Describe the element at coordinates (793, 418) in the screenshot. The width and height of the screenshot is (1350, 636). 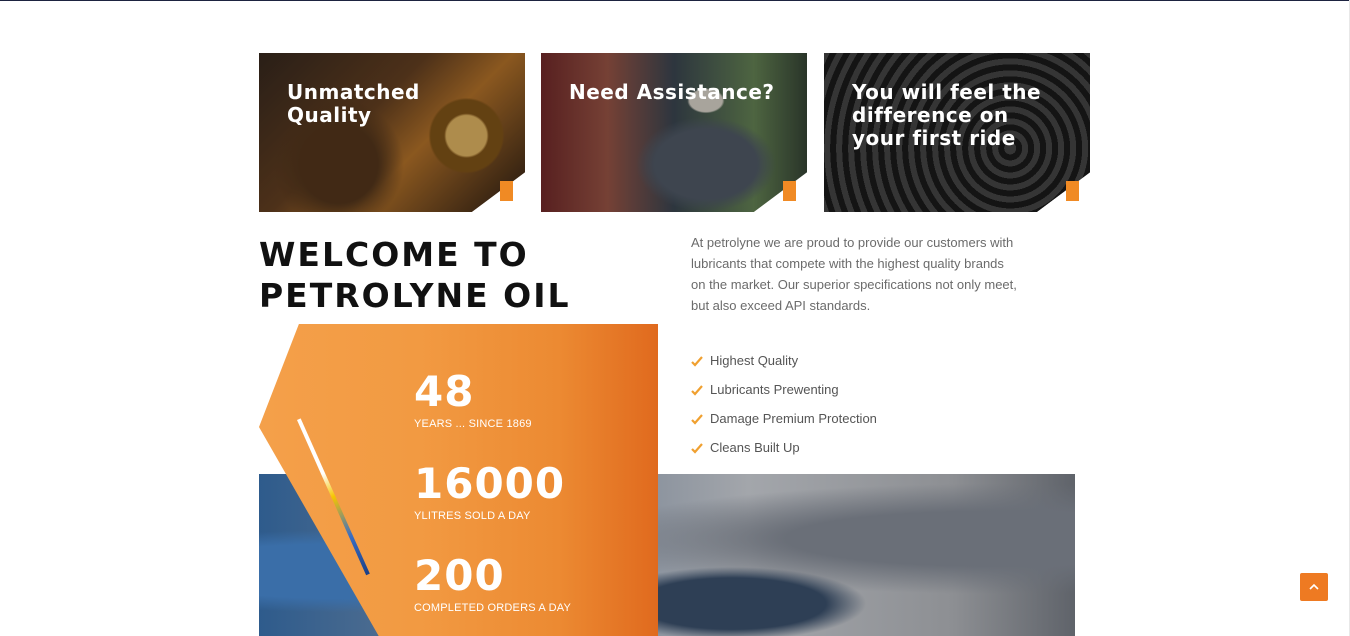
I see `feature-label: Damage Premium Protection` at that location.